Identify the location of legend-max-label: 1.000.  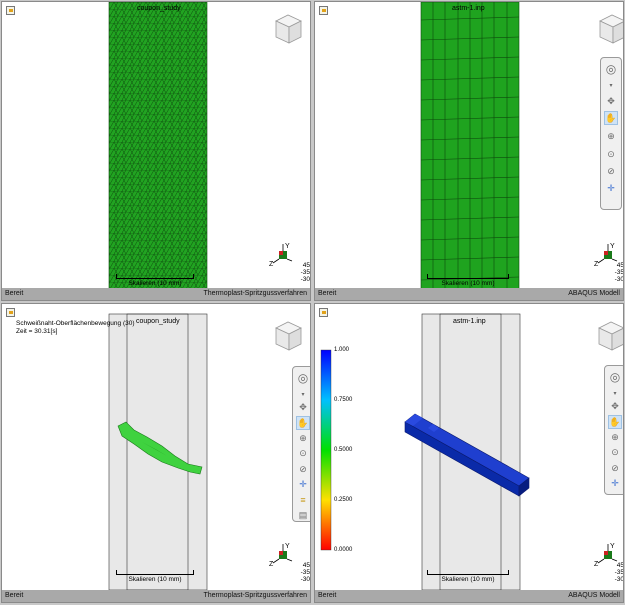
(342, 350).